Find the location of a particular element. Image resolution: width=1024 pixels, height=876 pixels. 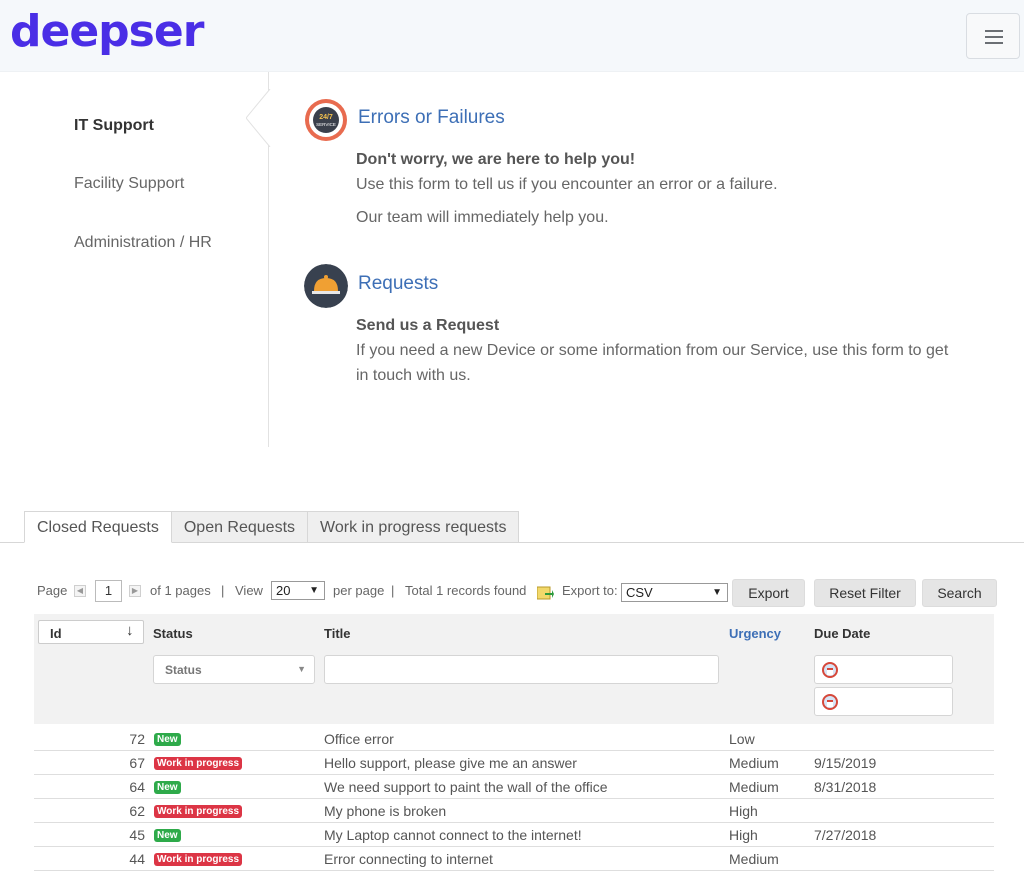

row-id: 72 is located at coordinates (137, 739).